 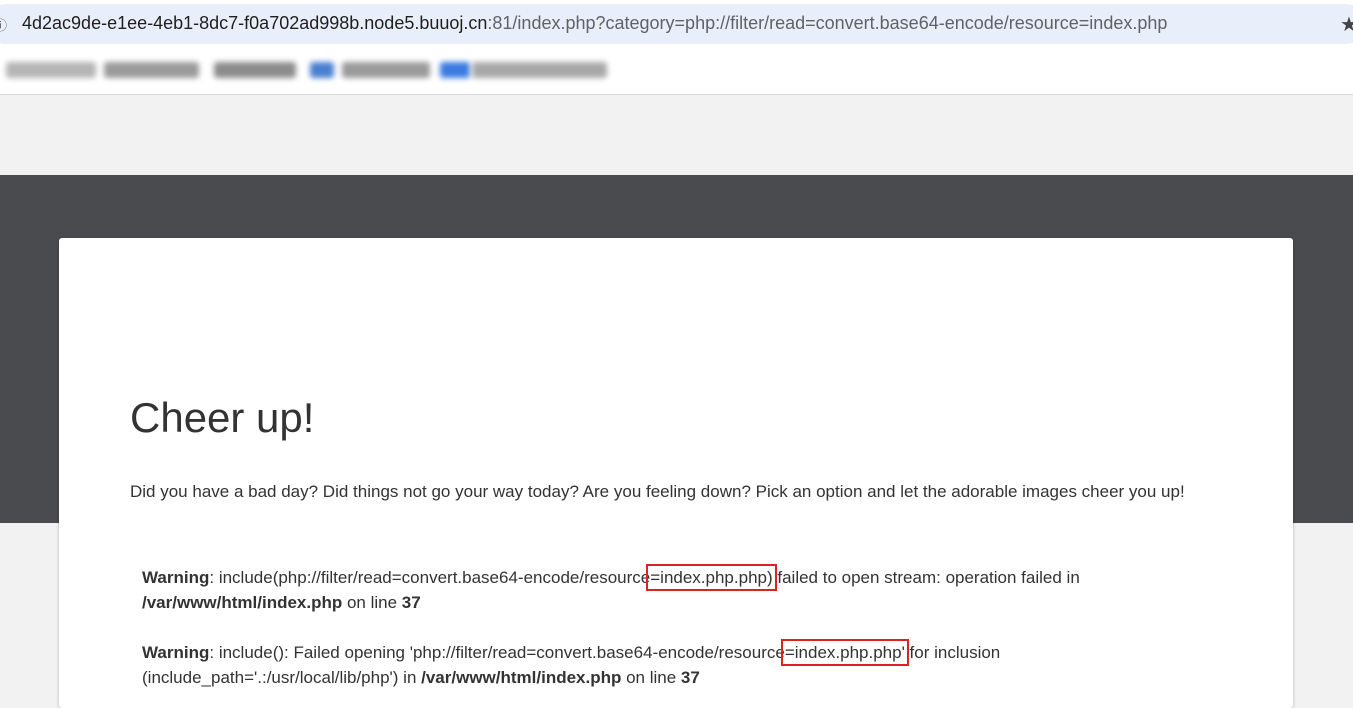 What do you see at coordinates (1346, 24) in the screenshot?
I see `bookmark-star-icon: ★` at bounding box center [1346, 24].